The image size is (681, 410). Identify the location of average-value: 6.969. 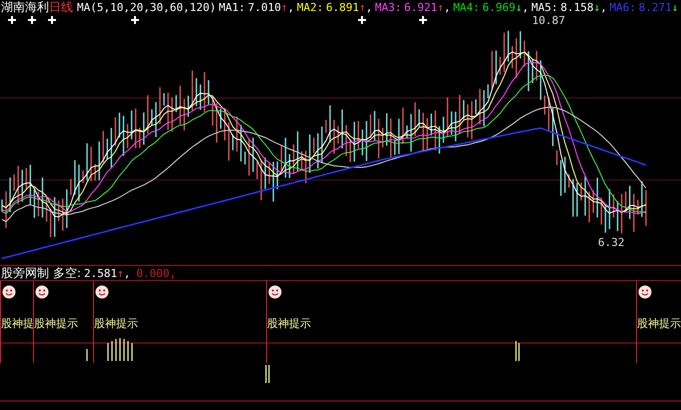
(499, 7).